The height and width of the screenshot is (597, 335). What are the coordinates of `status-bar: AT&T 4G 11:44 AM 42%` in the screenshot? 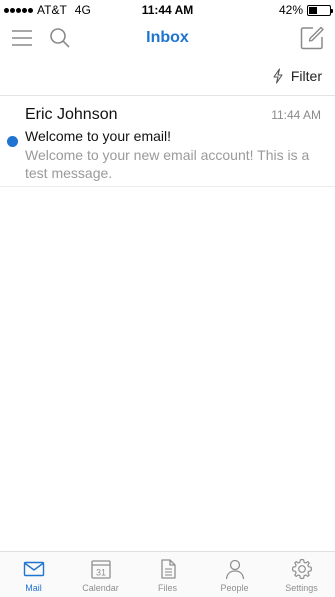 It's located at (167, 10).